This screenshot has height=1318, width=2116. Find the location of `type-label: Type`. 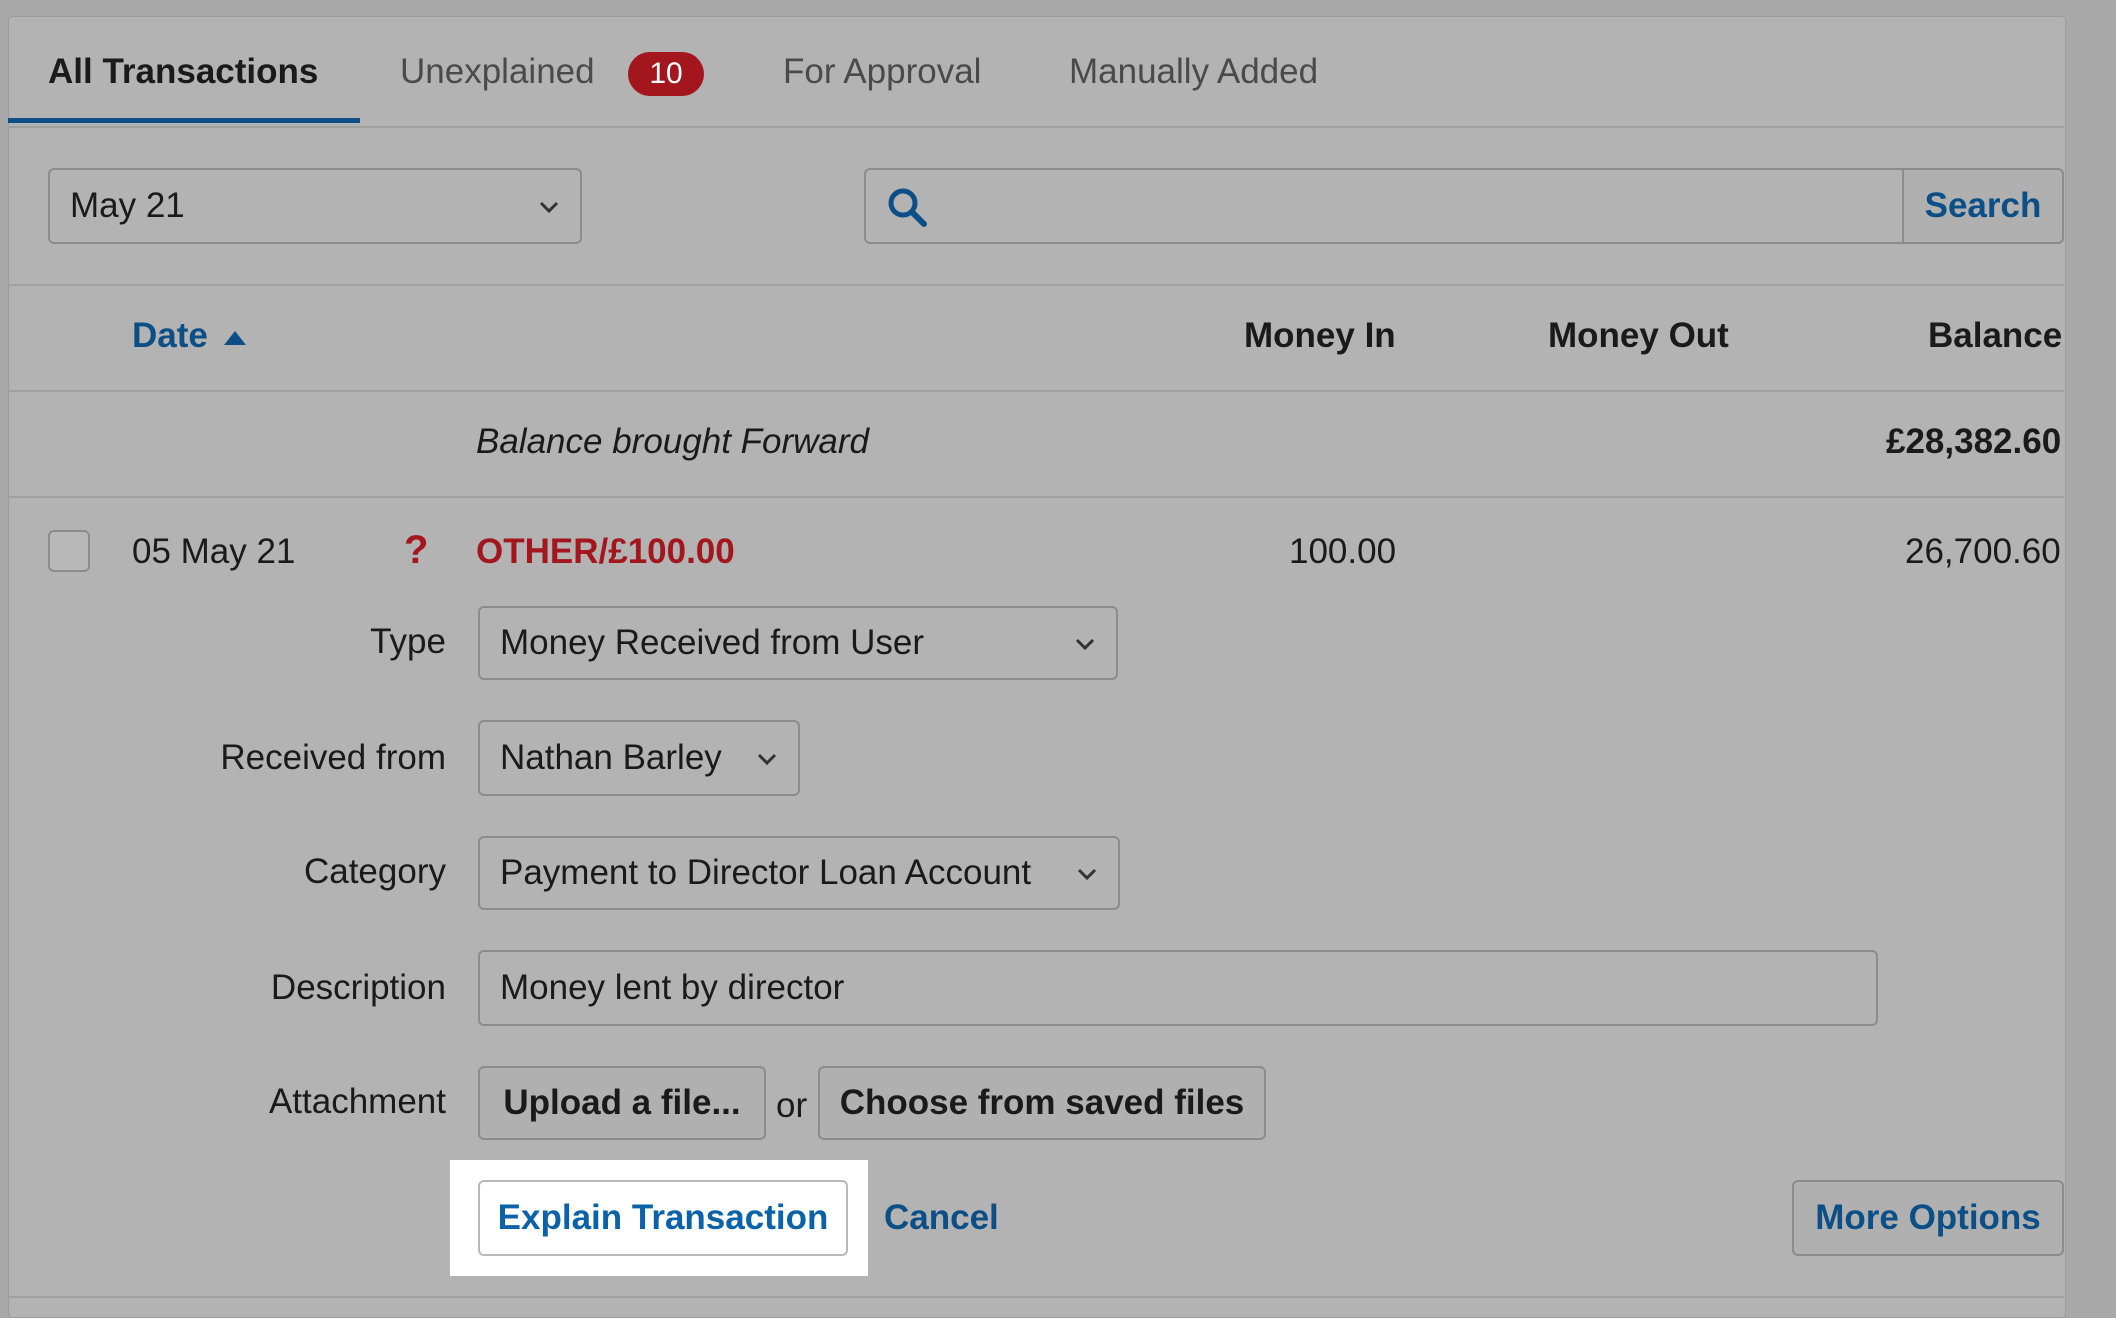

type-label: Type is located at coordinates (408, 641).